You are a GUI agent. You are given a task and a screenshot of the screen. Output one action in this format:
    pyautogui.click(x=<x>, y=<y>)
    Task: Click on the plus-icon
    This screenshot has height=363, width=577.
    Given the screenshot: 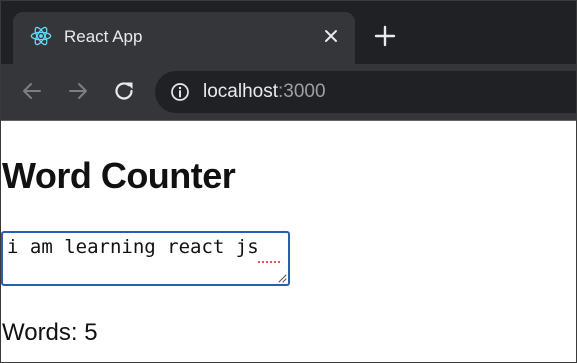 What is the action you would take?
    pyautogui.click(x=385, y=36)
    